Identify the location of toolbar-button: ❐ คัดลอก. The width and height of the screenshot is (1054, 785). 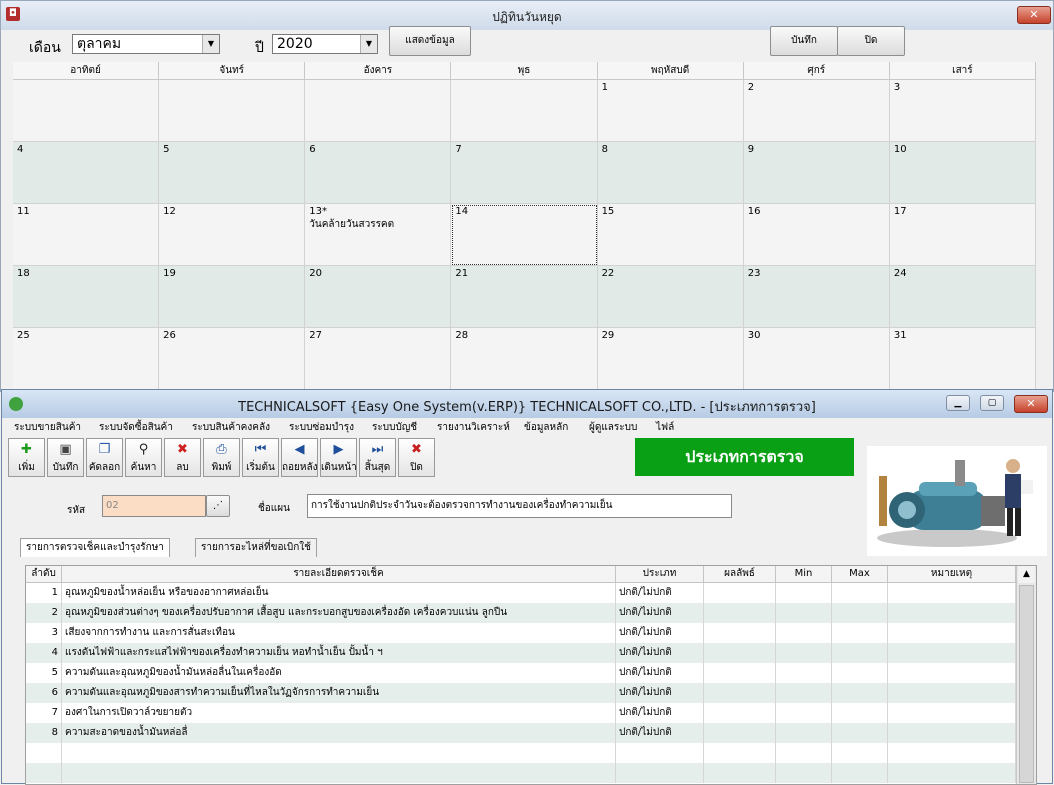
(104, 457).